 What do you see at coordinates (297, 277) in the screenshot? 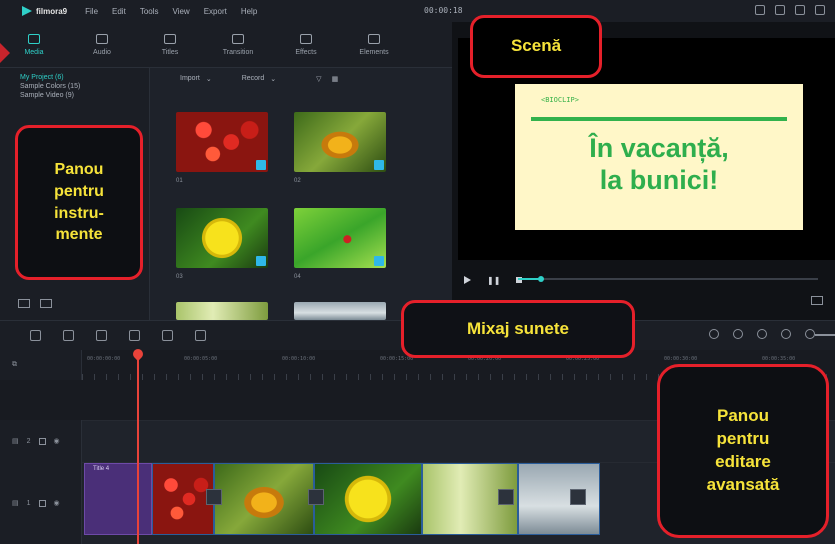
I see `media-thumb-label: 04` at bounding box center [297, 277].